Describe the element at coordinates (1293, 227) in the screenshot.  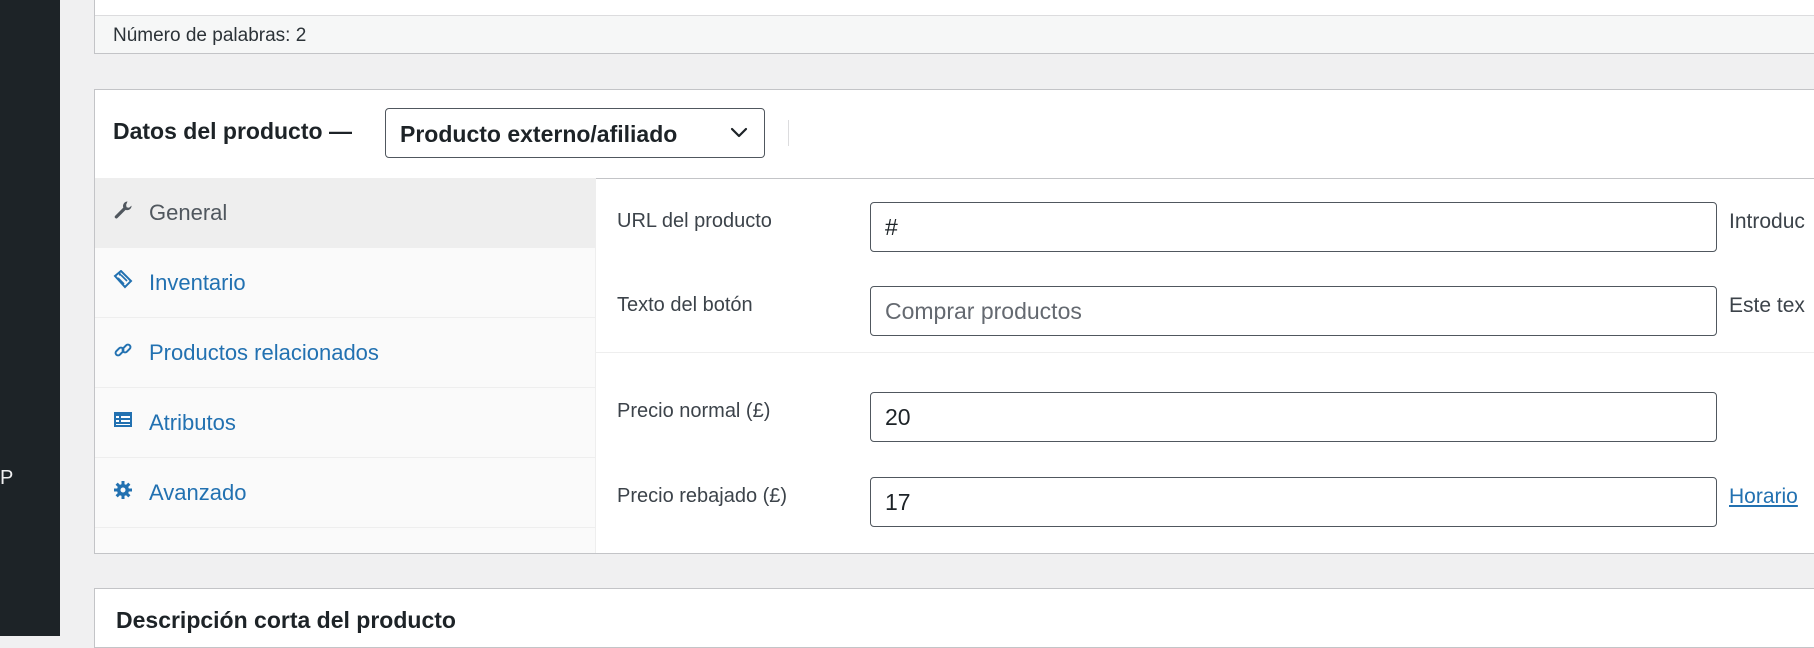
I see `product-url-input` at that location.